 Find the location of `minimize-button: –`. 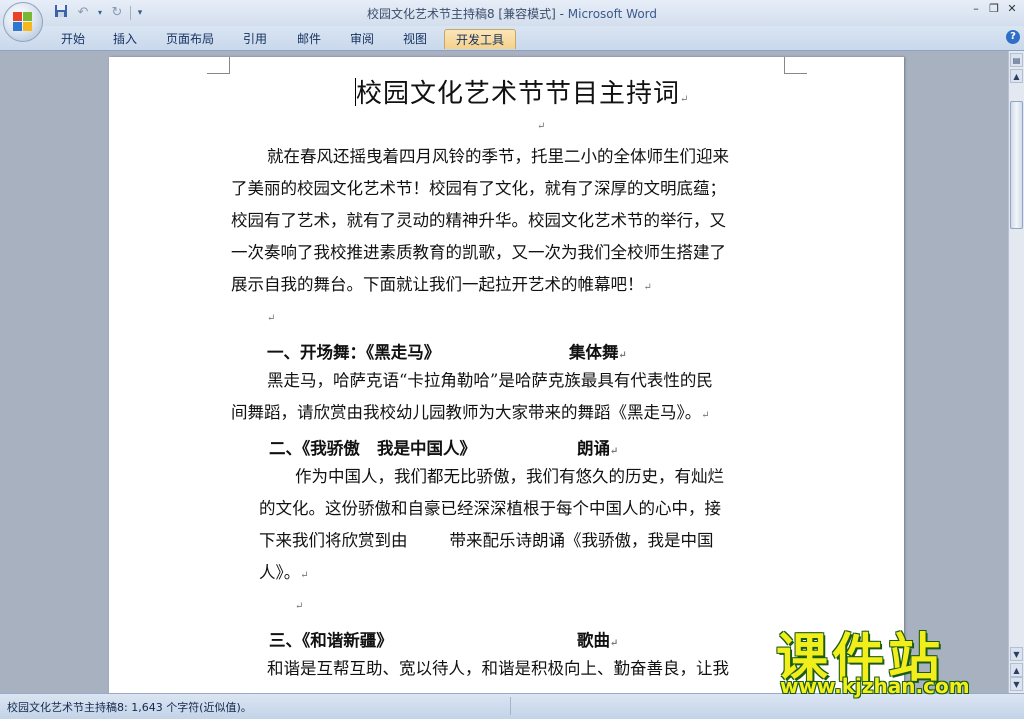

minimize-button: – is located at coordinates (976, 9).